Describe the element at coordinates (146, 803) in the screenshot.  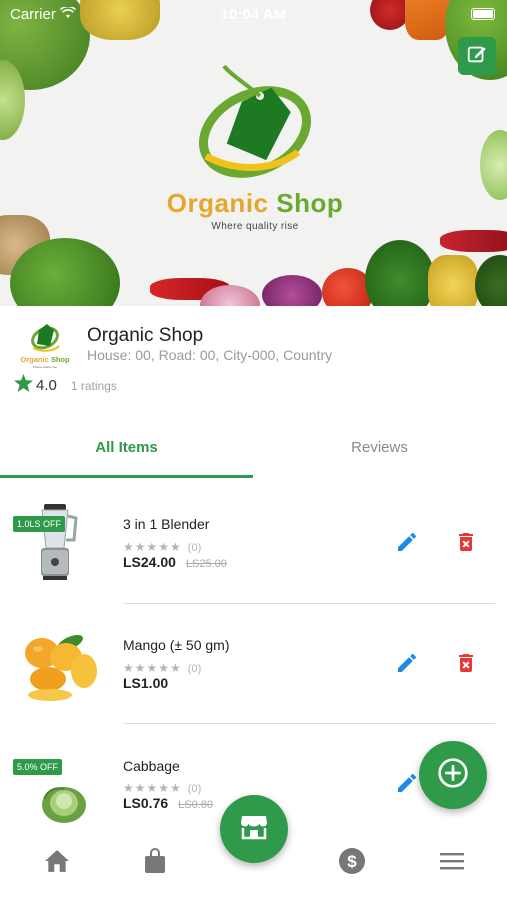
I see `current-price: LS0.76` at that location.